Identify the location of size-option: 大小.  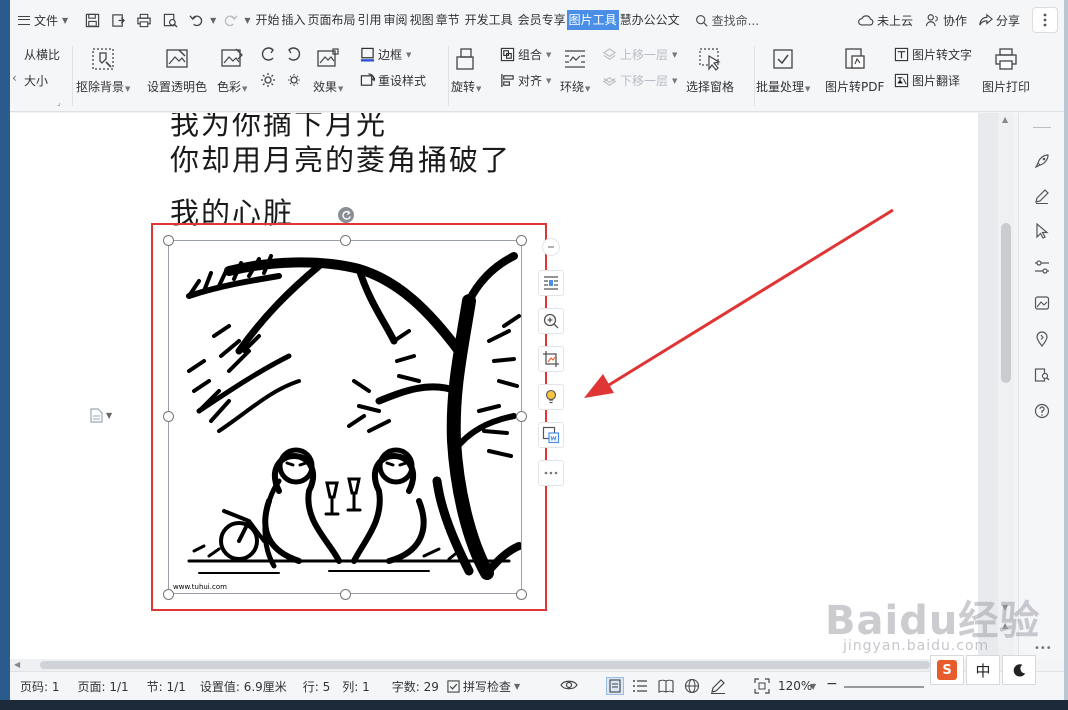
(36, 80).